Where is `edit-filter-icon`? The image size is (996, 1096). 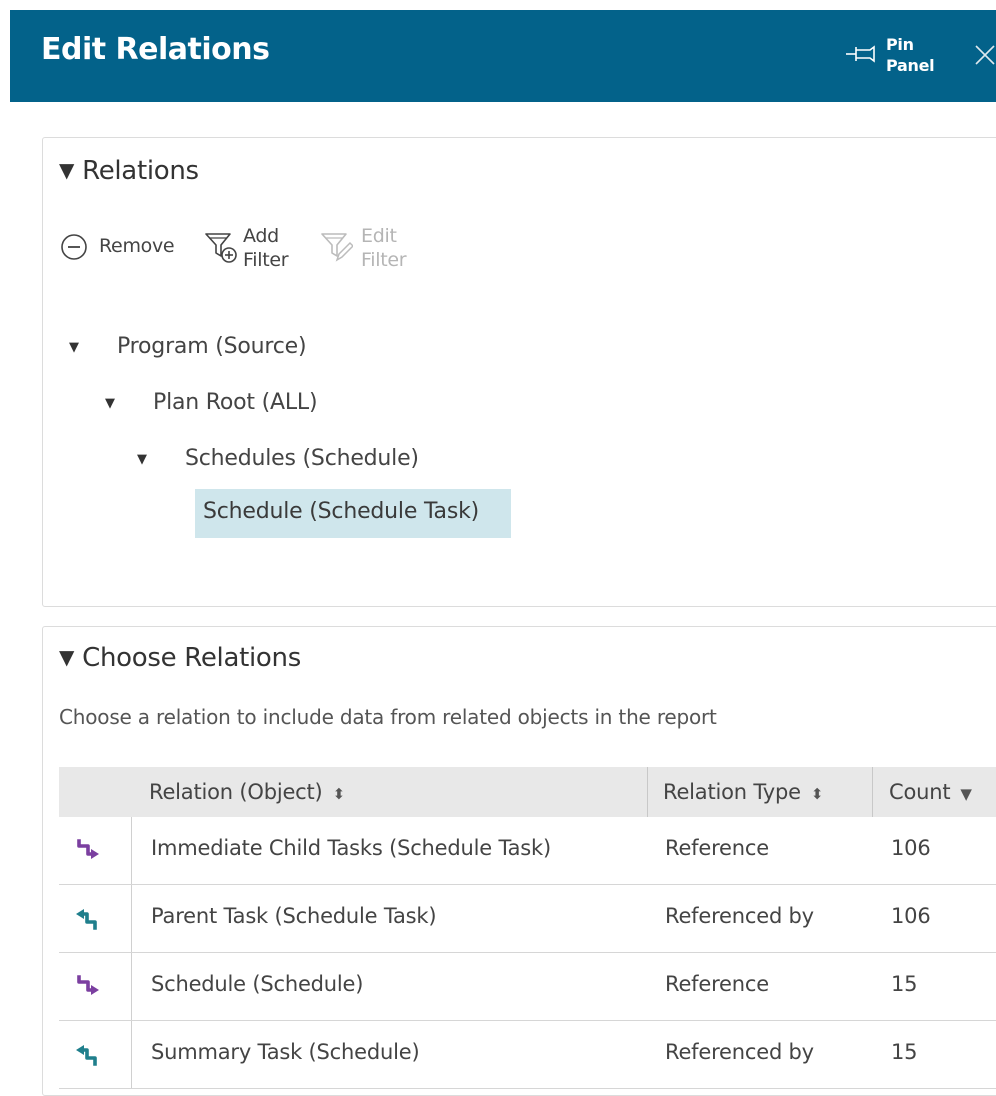 edit-filter-icon is located at coordinates (337, 247).